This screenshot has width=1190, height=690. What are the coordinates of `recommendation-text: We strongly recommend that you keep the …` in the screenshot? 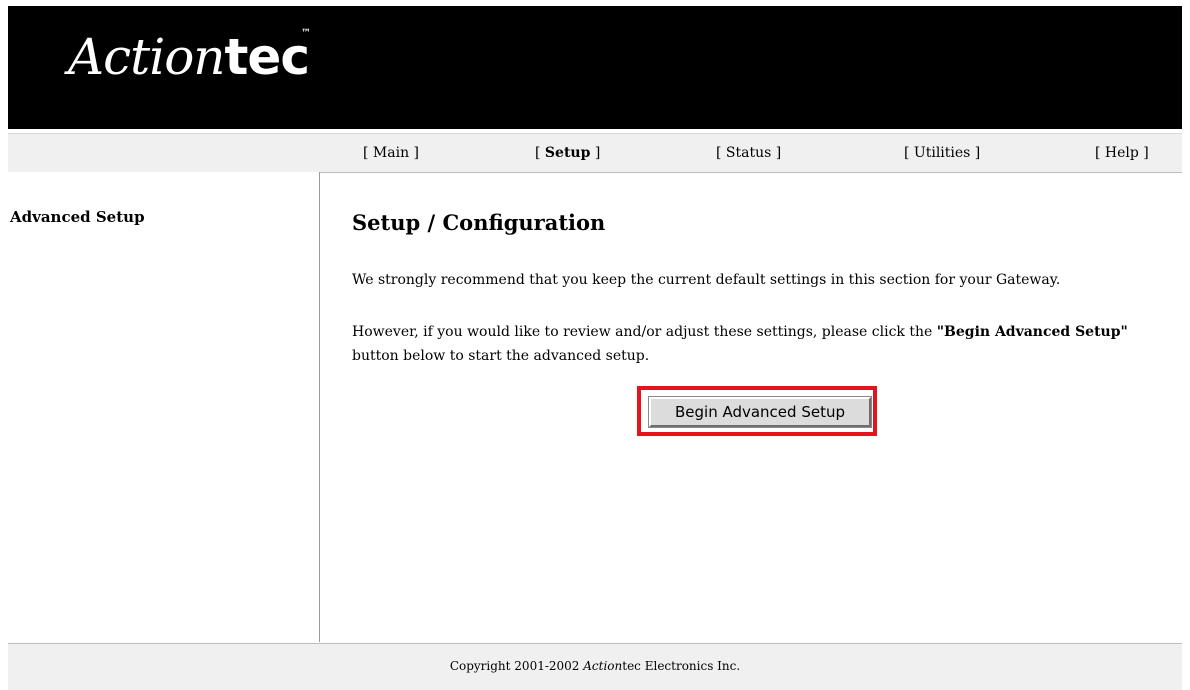 It's located at (706, 280).